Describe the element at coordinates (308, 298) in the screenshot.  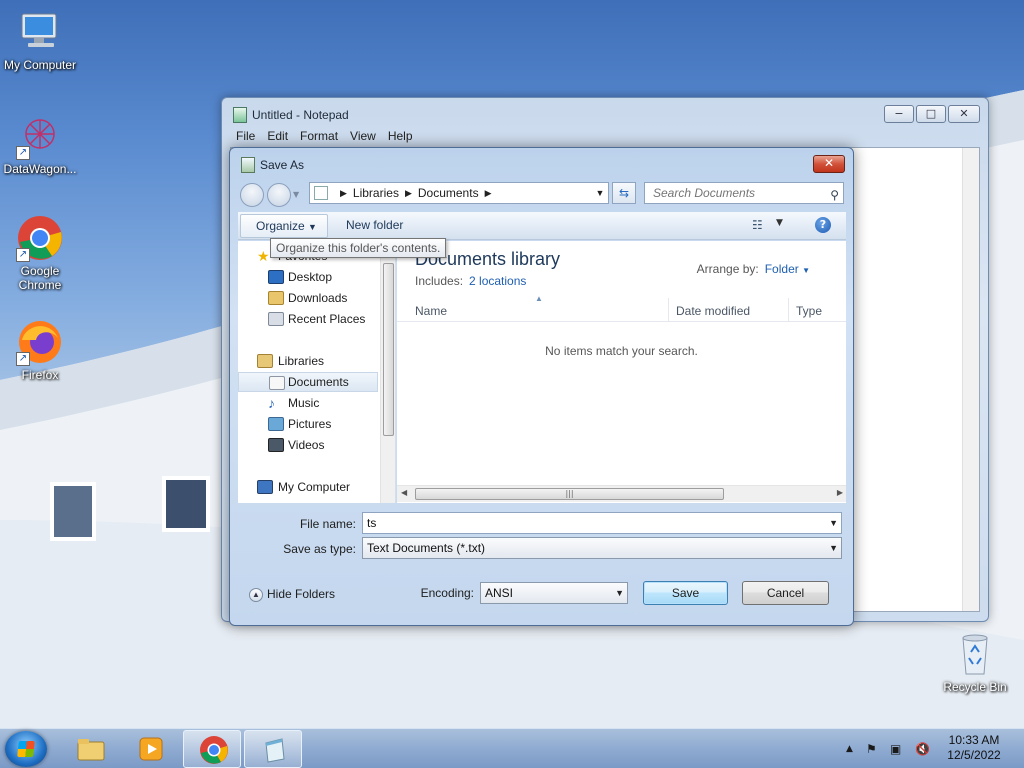
I see `nav-downloads: Downloads` at that location.